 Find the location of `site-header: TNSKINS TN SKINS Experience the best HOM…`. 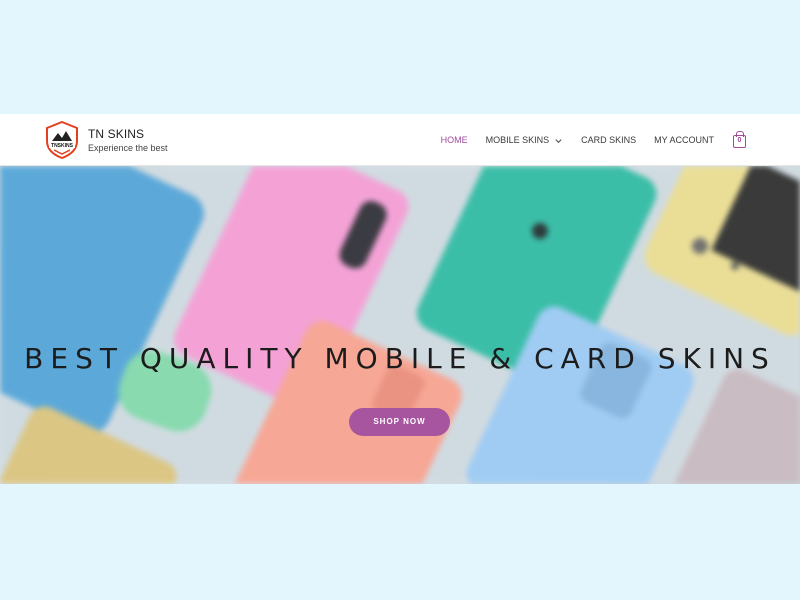

site-header: TNSKINS TN SKINS Experience the best HOM… is located at coordinates (400, 140).